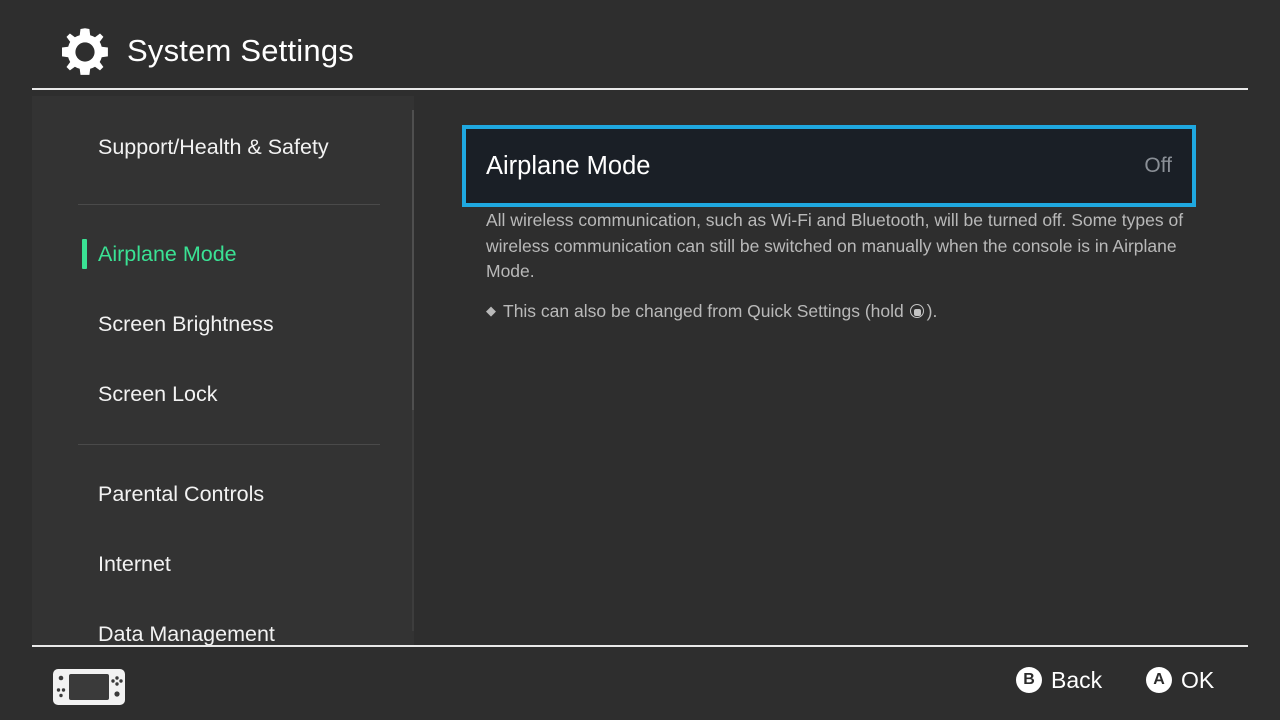 This screenshot has height=720, width=1280. Describe the element at coordinates (1029, 680) in the screenshot. I see `b-button-glyph: B` at that location.